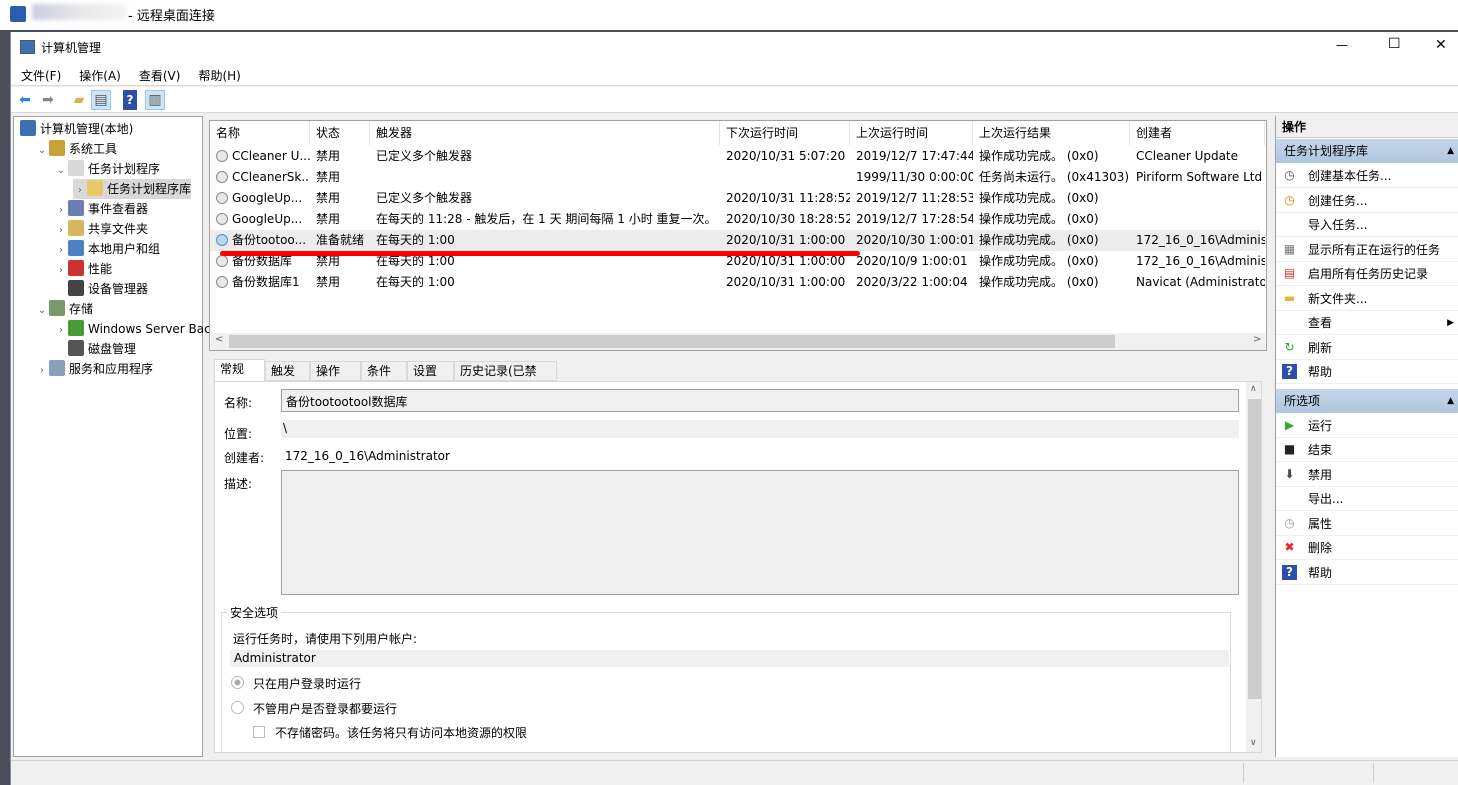  What do you see at coordinates (911, 133) in the screenshot?
I see `column-header: 上次运行时间` at bounding box center [911, 133].